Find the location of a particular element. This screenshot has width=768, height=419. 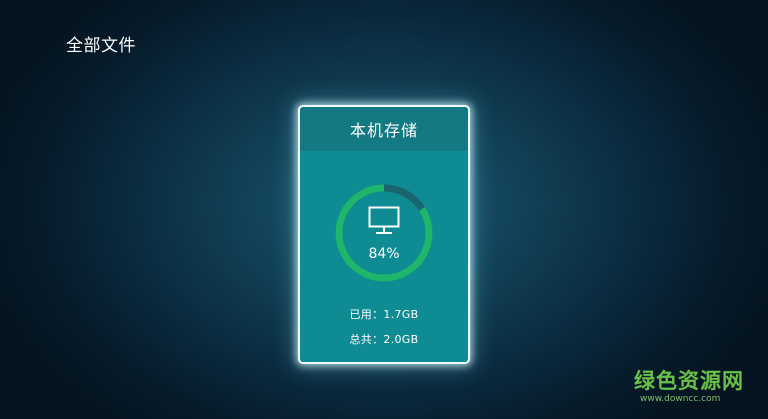

total-space: 总共：2.0GB is located at coordinates (384, 339).